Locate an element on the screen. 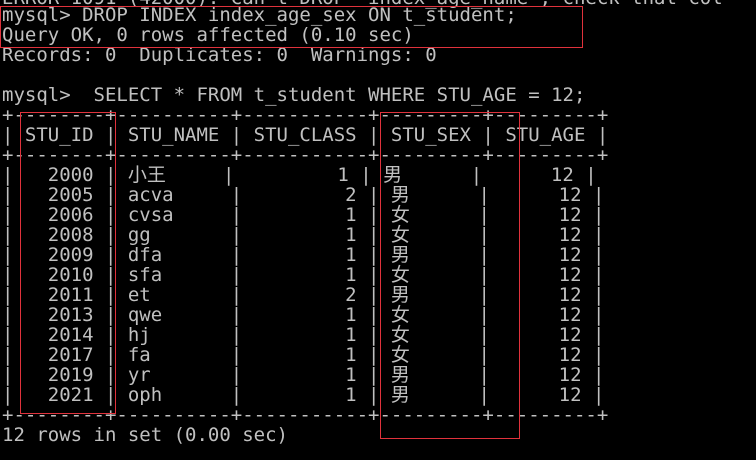 This screenshot has height=460, width=756. drop-index-result: Query OK, 0 rows affected (0.10 sec) is located at coordinates (208, 35).